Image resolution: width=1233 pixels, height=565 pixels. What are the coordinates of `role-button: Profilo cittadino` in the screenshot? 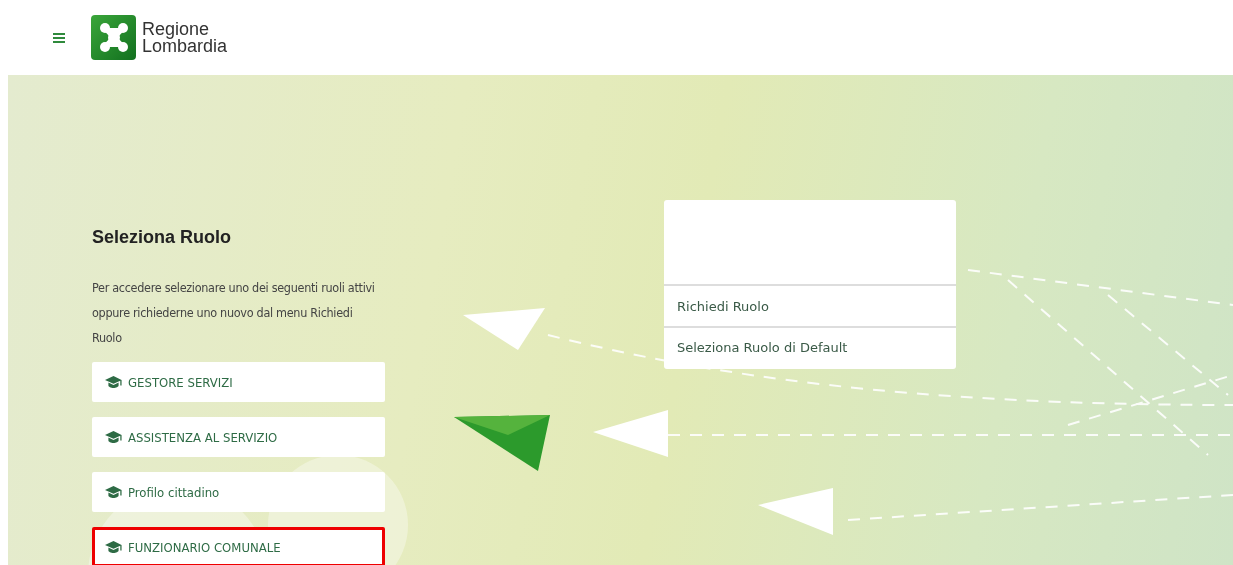 It's located at (238, 492).